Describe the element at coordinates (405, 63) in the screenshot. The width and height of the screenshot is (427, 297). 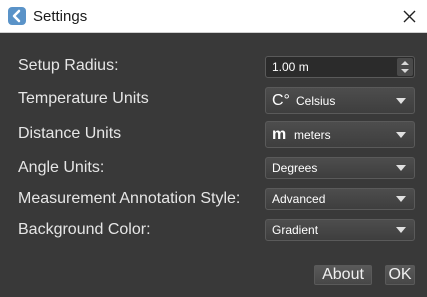
I see `spin-up-icon` at that location.